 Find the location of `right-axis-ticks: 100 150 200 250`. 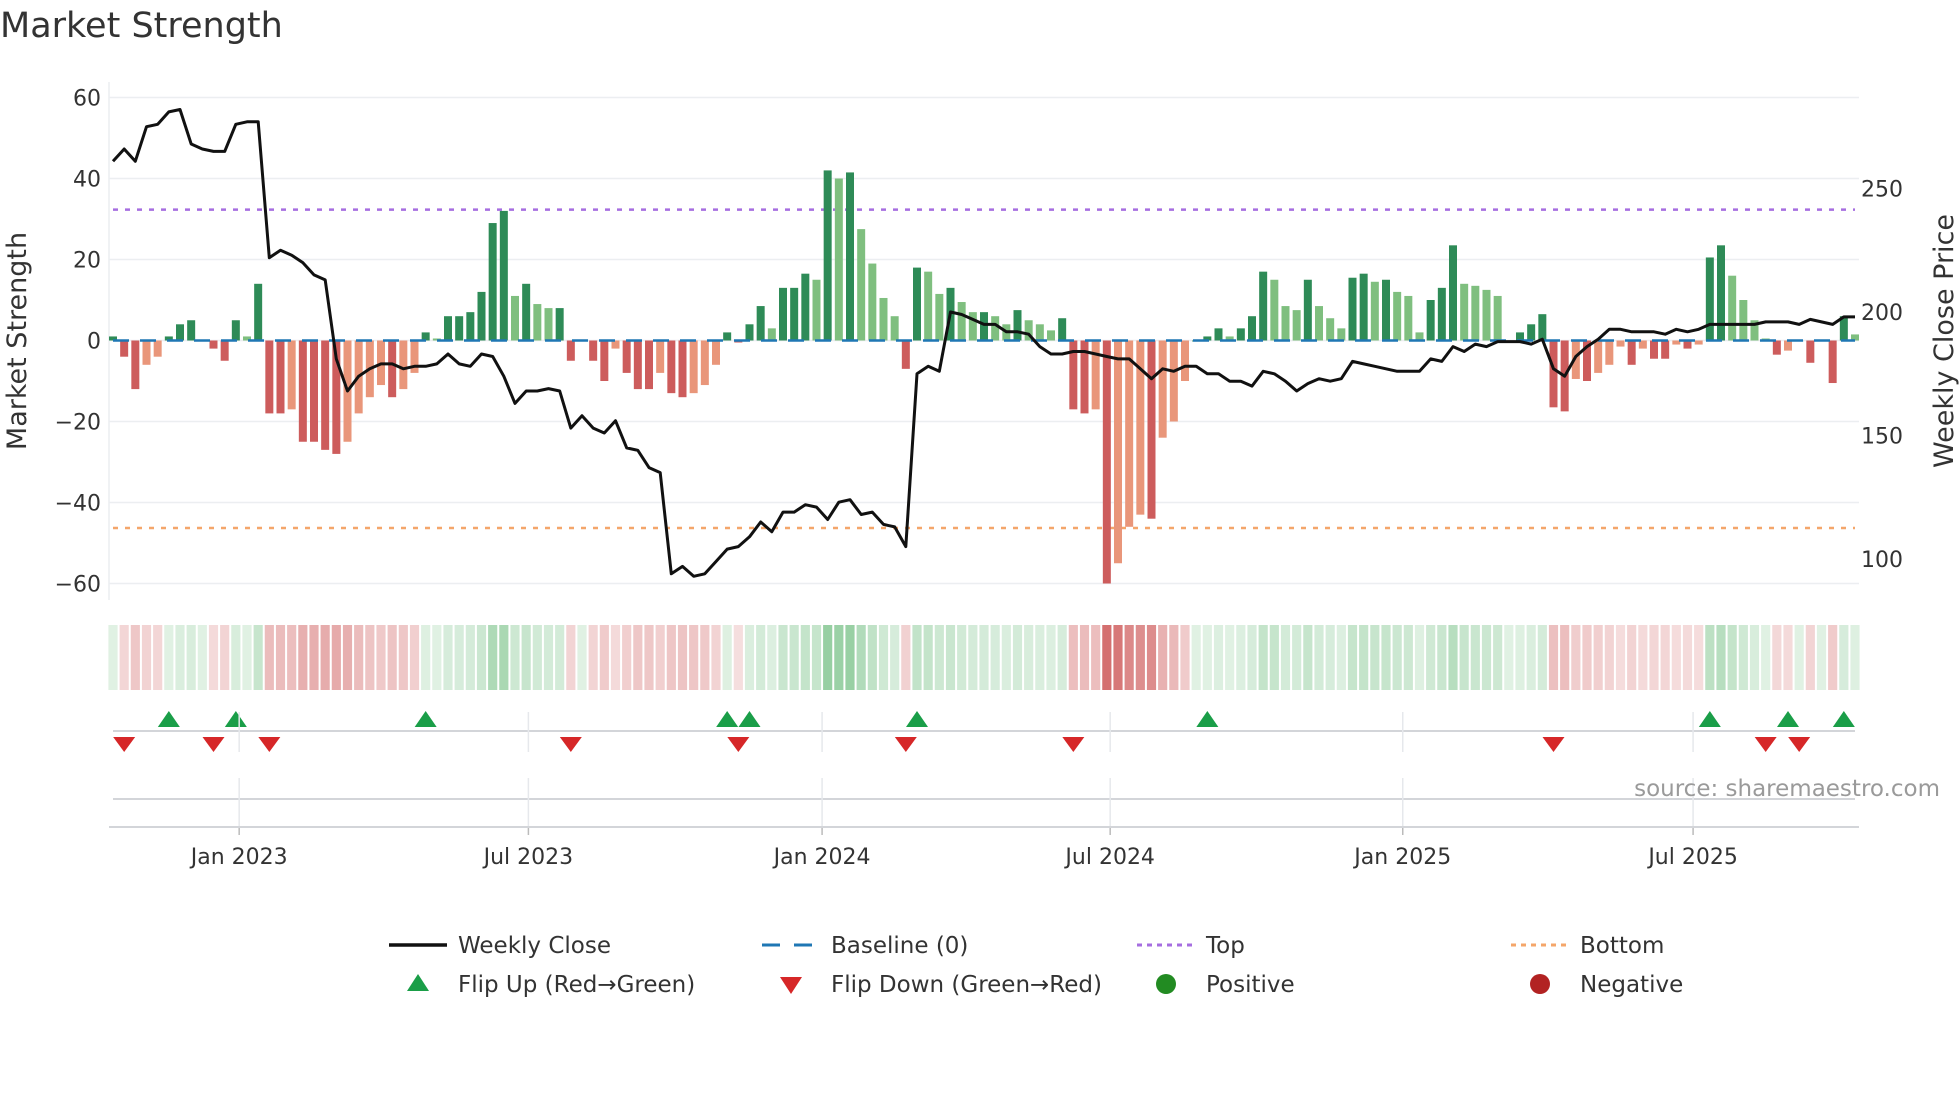

right-axis-ticks: 100 150 200 250 is located at coordinates (1882, 376).